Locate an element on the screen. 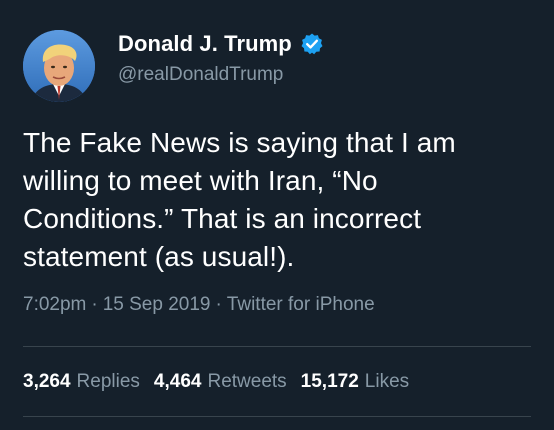 The image size is (554, 430). avatar is located at coordinates (59, 66).